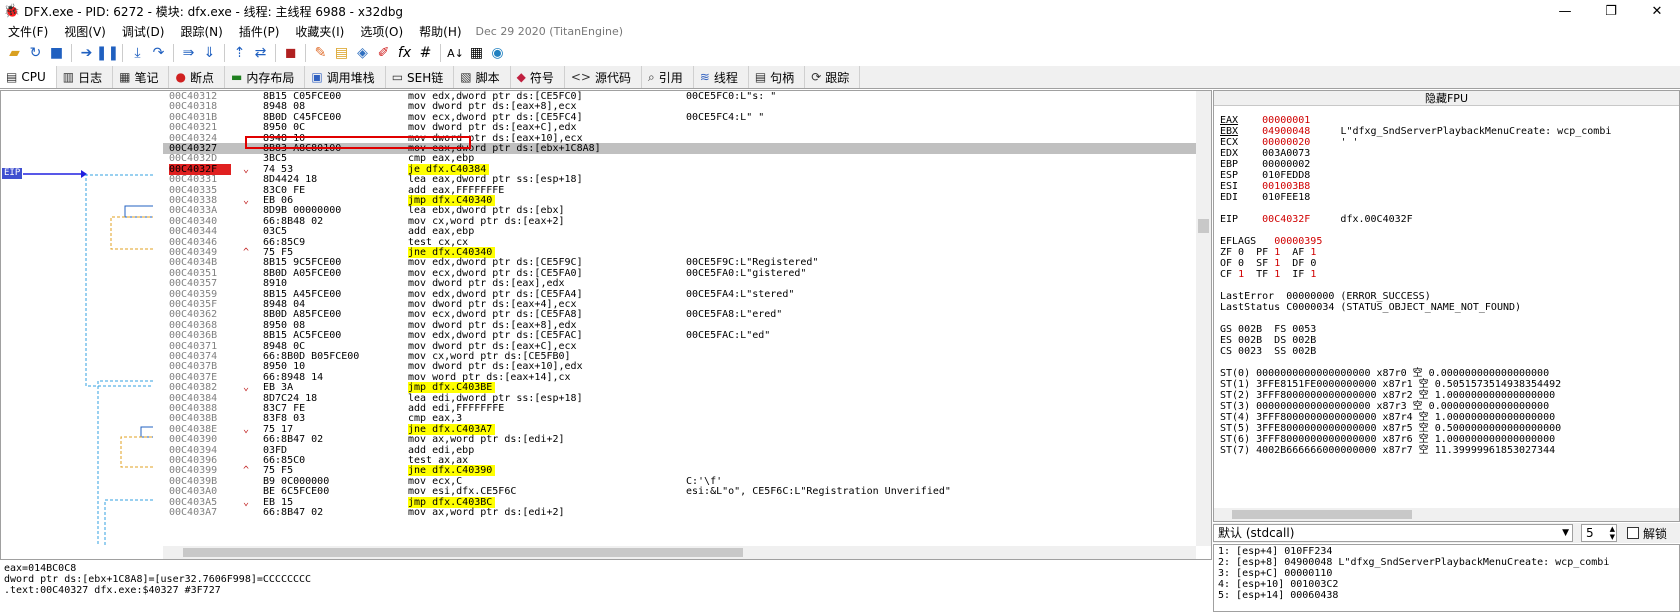 This screenshot has width=1680, height=612. I want to click on menu-options: 选项(O), so click(381, 31).